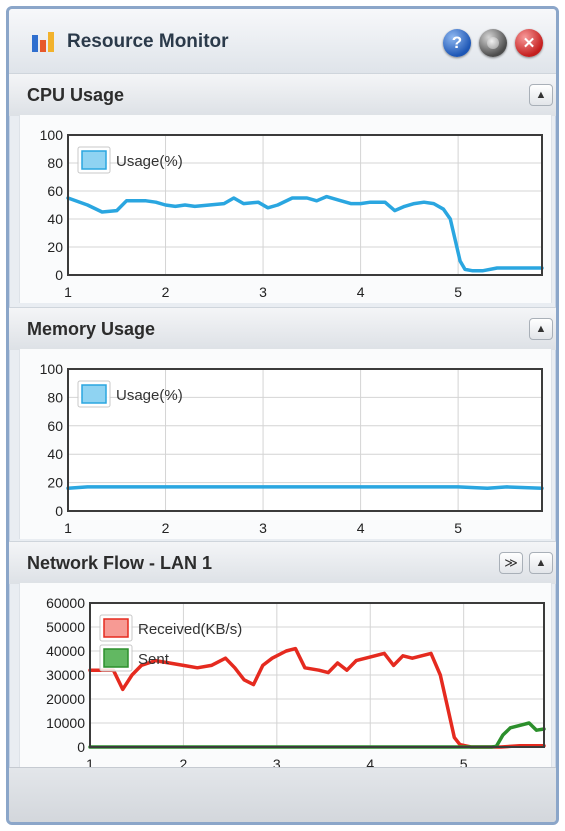 This screenshot has height=831, width=565. Describe the element at coordinates (282, 328) in the screenshot. I see `memory-panel-header: Memory Usage ▲` at that location.